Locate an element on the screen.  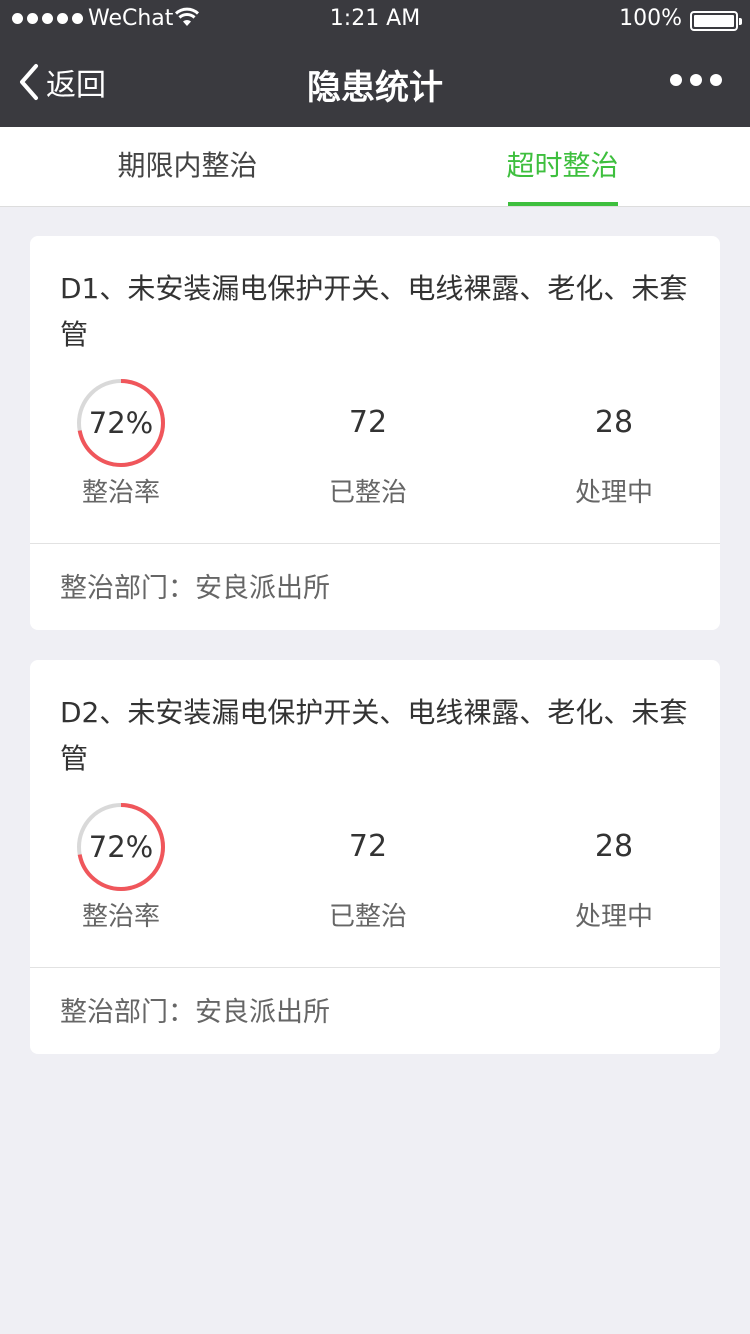
tab-overdue: 超时整治 is located at coordinates (562, 166).